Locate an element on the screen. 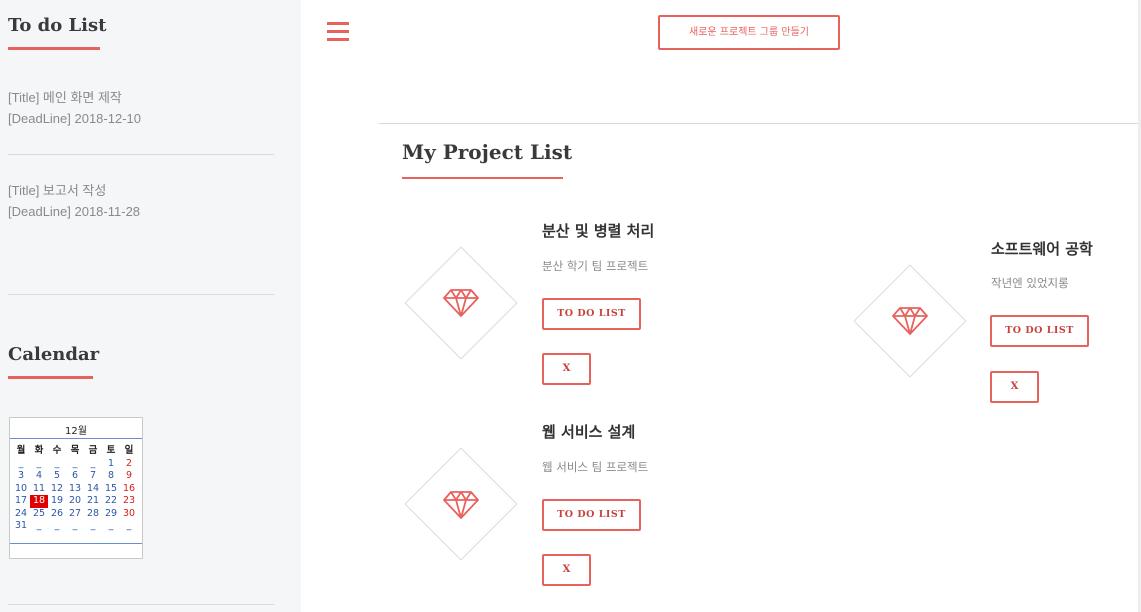 This screenshot has width=1141, height=612. project-description: 웹 서비스 팀 프로젝트 is located at coordinates (595, 467).